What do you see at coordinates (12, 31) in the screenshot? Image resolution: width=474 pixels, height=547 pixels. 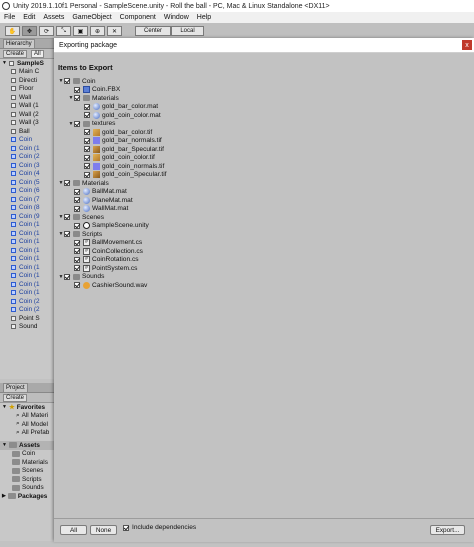 I see `hand-tool-icon: ✋` at bounding box center [12, 31].